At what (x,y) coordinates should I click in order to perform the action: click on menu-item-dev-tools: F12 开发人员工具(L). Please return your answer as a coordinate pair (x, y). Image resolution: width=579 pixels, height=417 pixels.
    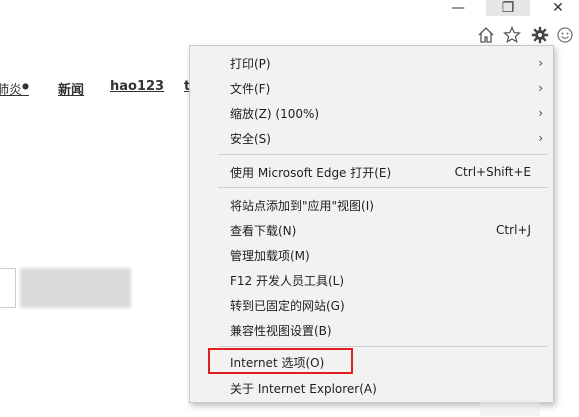
    Looking at the image, I should click on (371, 280).